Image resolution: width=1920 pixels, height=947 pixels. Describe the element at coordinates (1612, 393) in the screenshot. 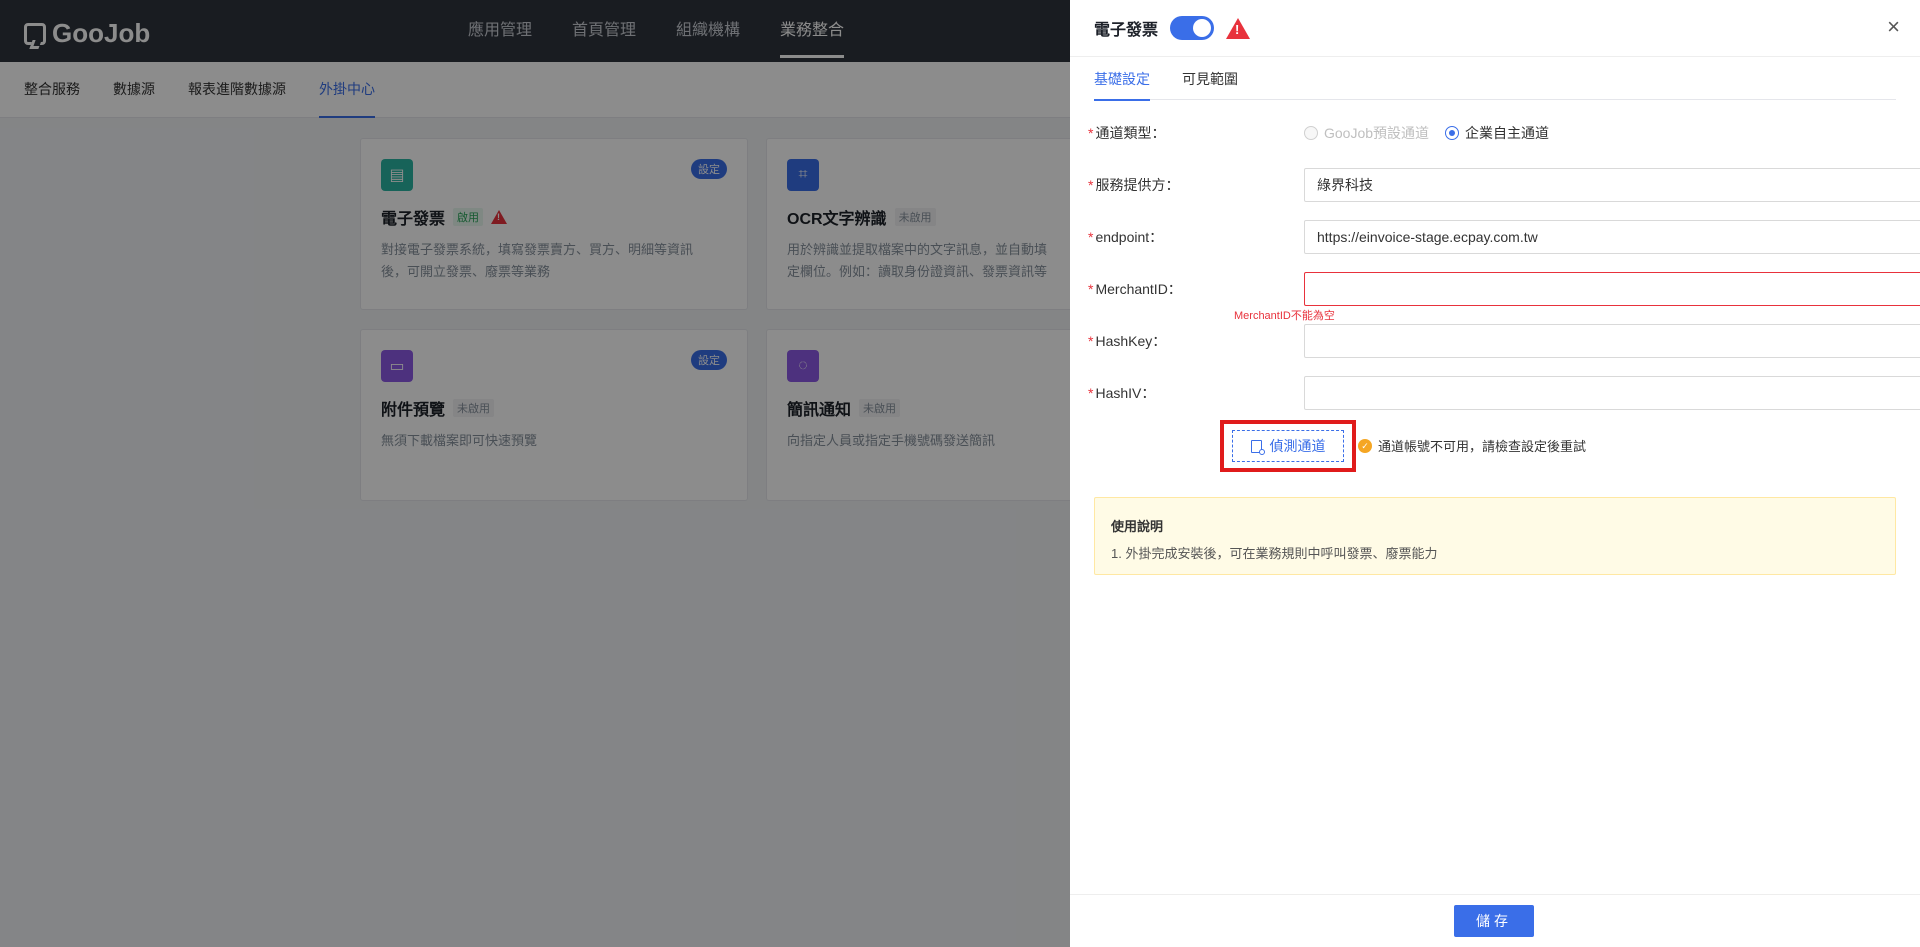

I see `hashiv-input` at that location.